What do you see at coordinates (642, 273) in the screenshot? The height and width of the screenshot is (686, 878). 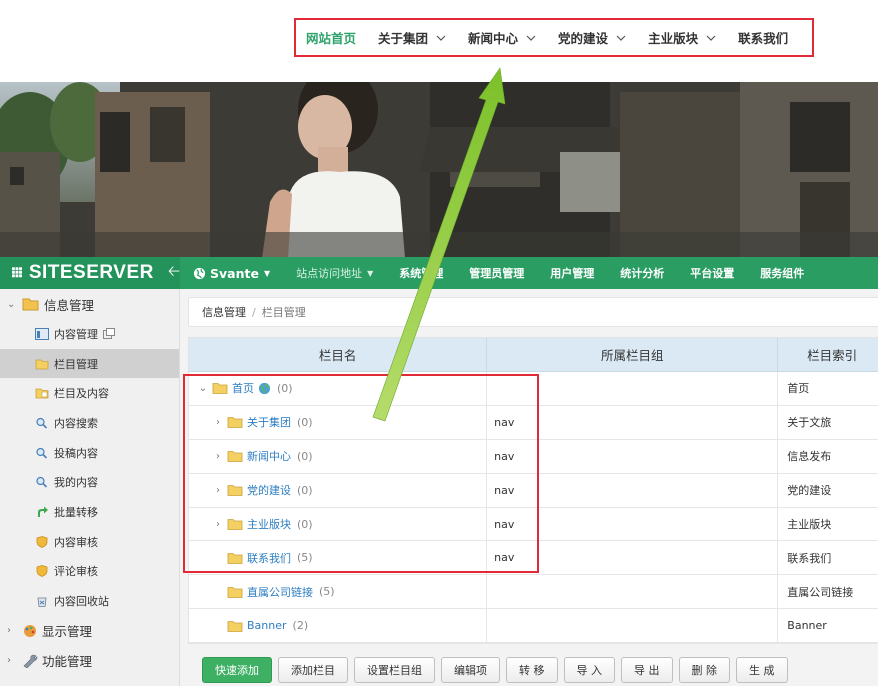 I see `menu-statistics: 统计分析` at bounding box center [642, 273].